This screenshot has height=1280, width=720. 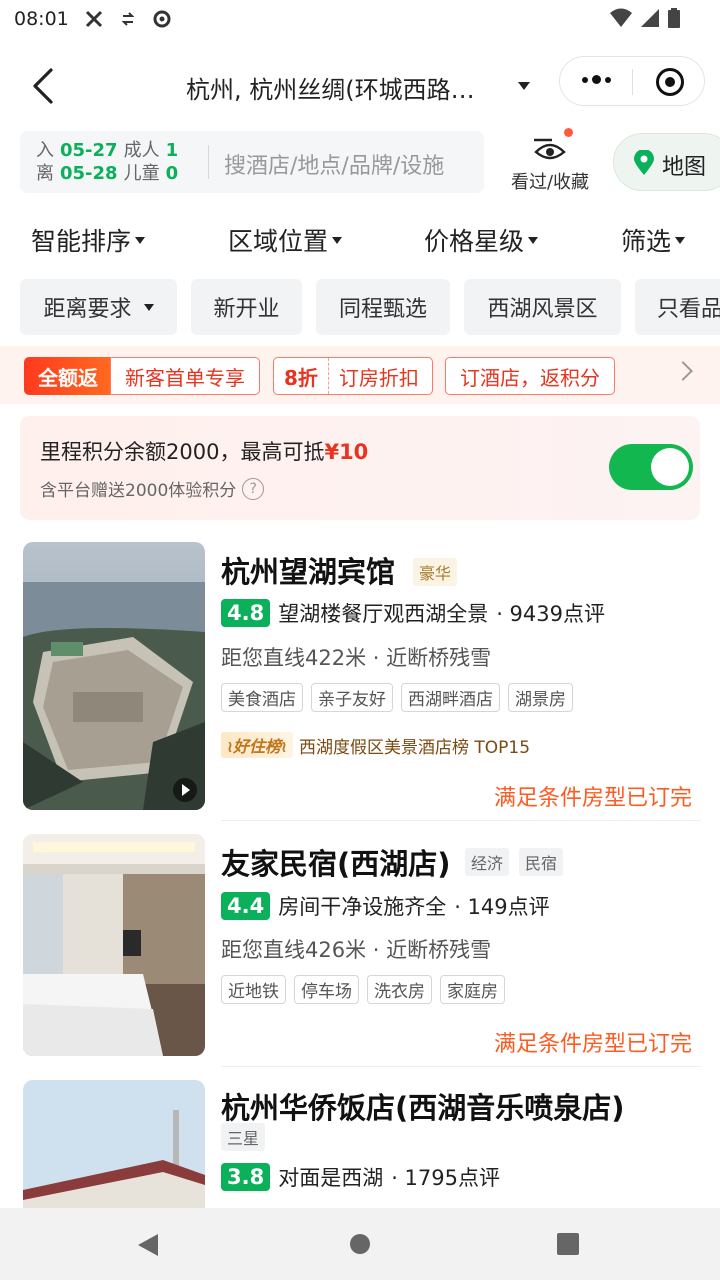 I want to click on hotel-tag: 湖景房, so click(x=540, y=697).